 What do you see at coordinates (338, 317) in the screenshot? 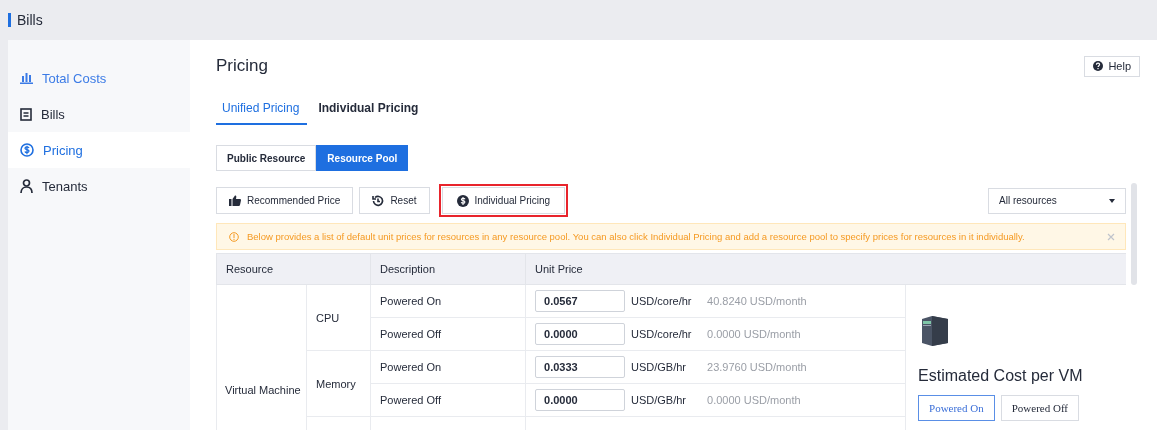
I see `table-cell: CPU` at bounding box center [338, 317].